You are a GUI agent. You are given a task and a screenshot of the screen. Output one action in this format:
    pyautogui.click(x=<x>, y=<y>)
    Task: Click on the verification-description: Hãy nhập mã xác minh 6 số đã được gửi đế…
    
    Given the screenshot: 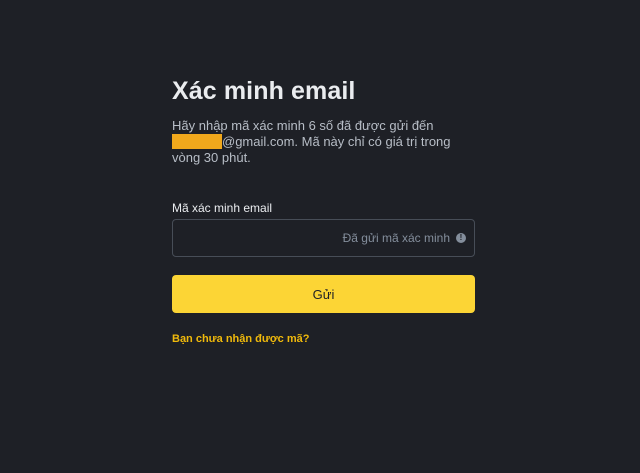 What is the action you would take?
    pyautogui.click(x=323, y=142)
    